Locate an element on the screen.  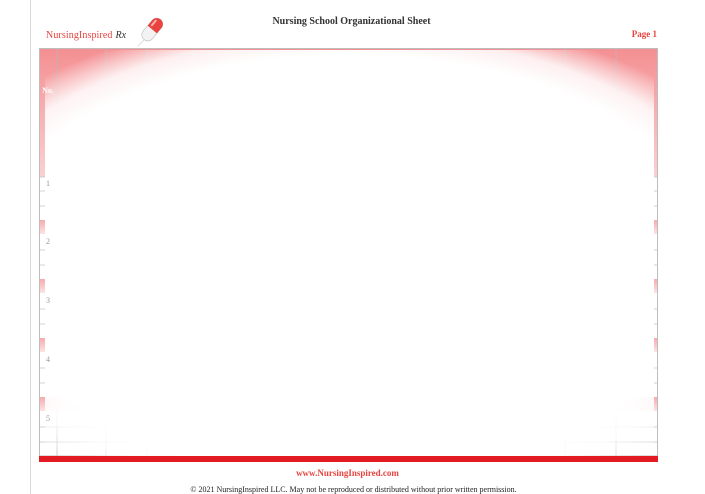
page-number: Page 1 is located at coordinates (644, 34).